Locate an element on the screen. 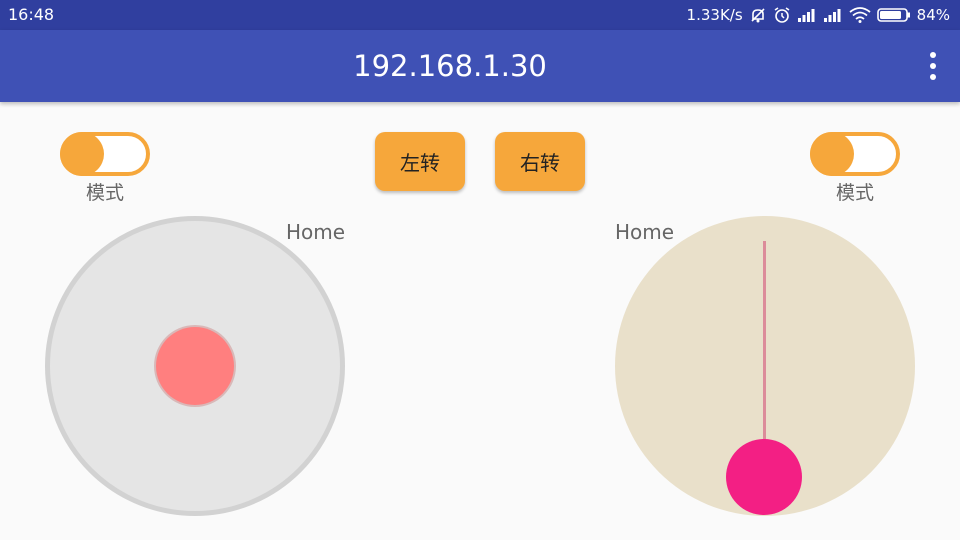  battery-percent: 84% is located at coordinates (933, 15).